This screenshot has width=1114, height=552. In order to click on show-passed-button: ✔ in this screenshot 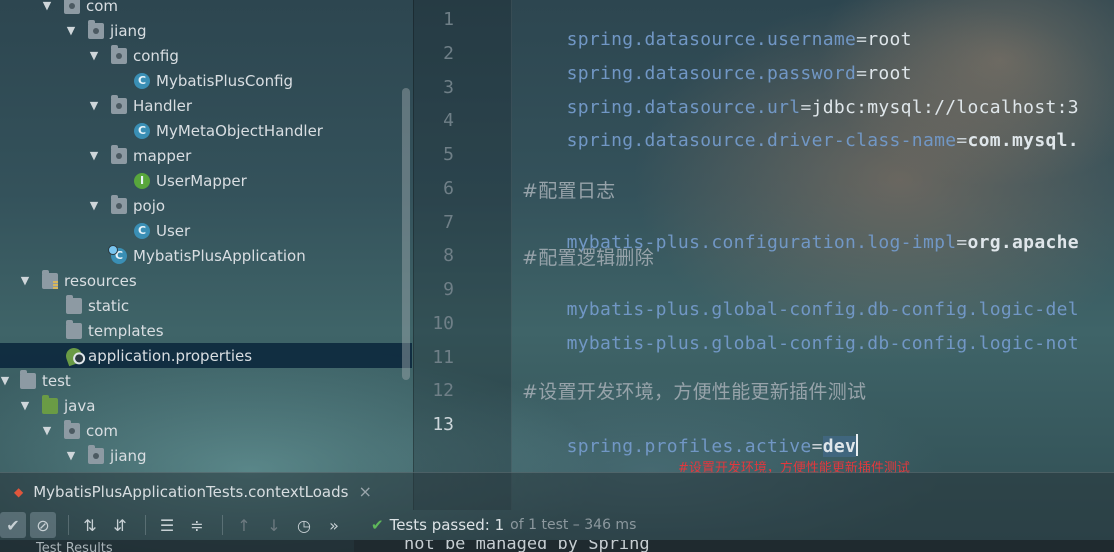, I will do `click(13, 525)`.